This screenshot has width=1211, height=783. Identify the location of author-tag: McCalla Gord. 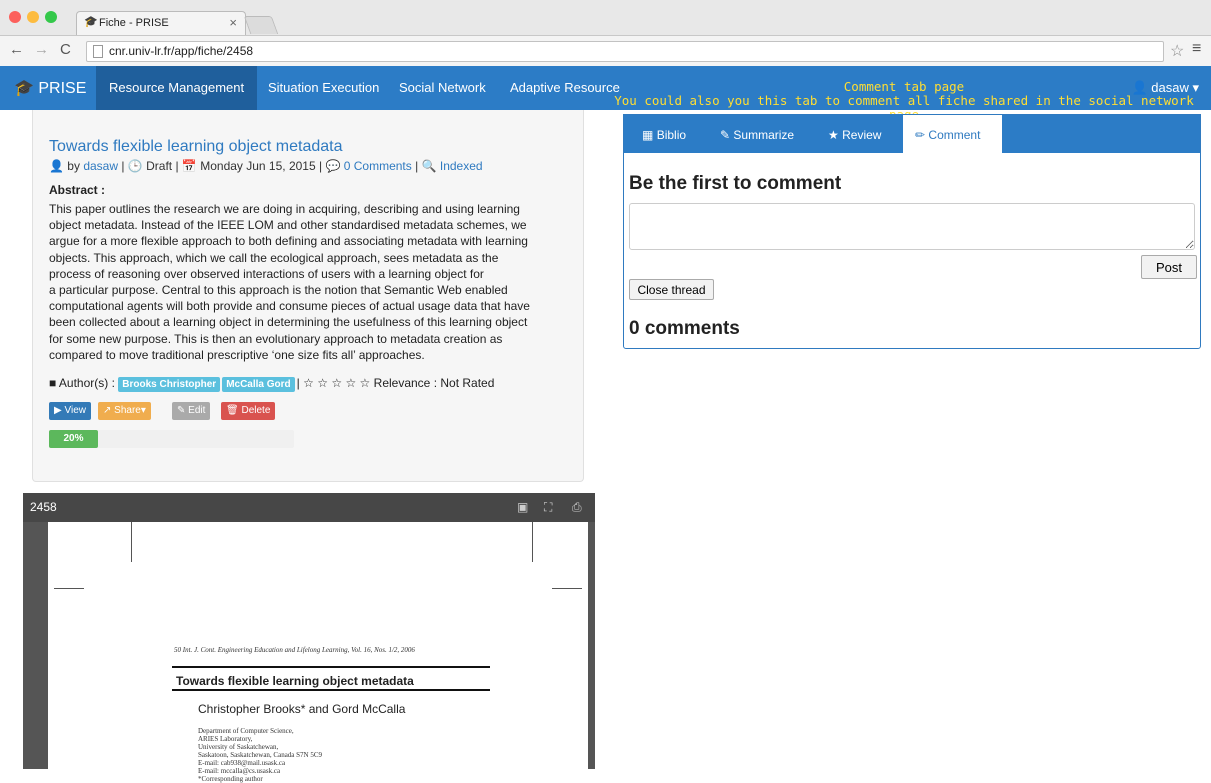
(258, 384).